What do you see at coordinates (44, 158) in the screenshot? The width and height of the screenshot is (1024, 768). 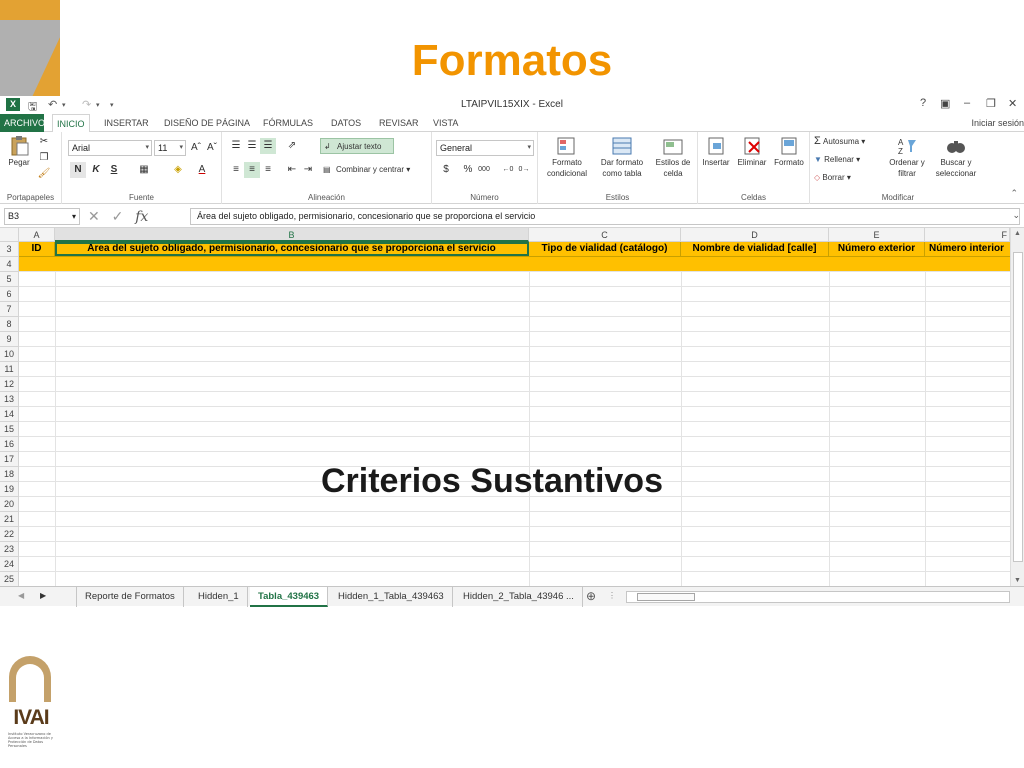 I see `copy-icon: ❐` at bounding box center [44, 158].